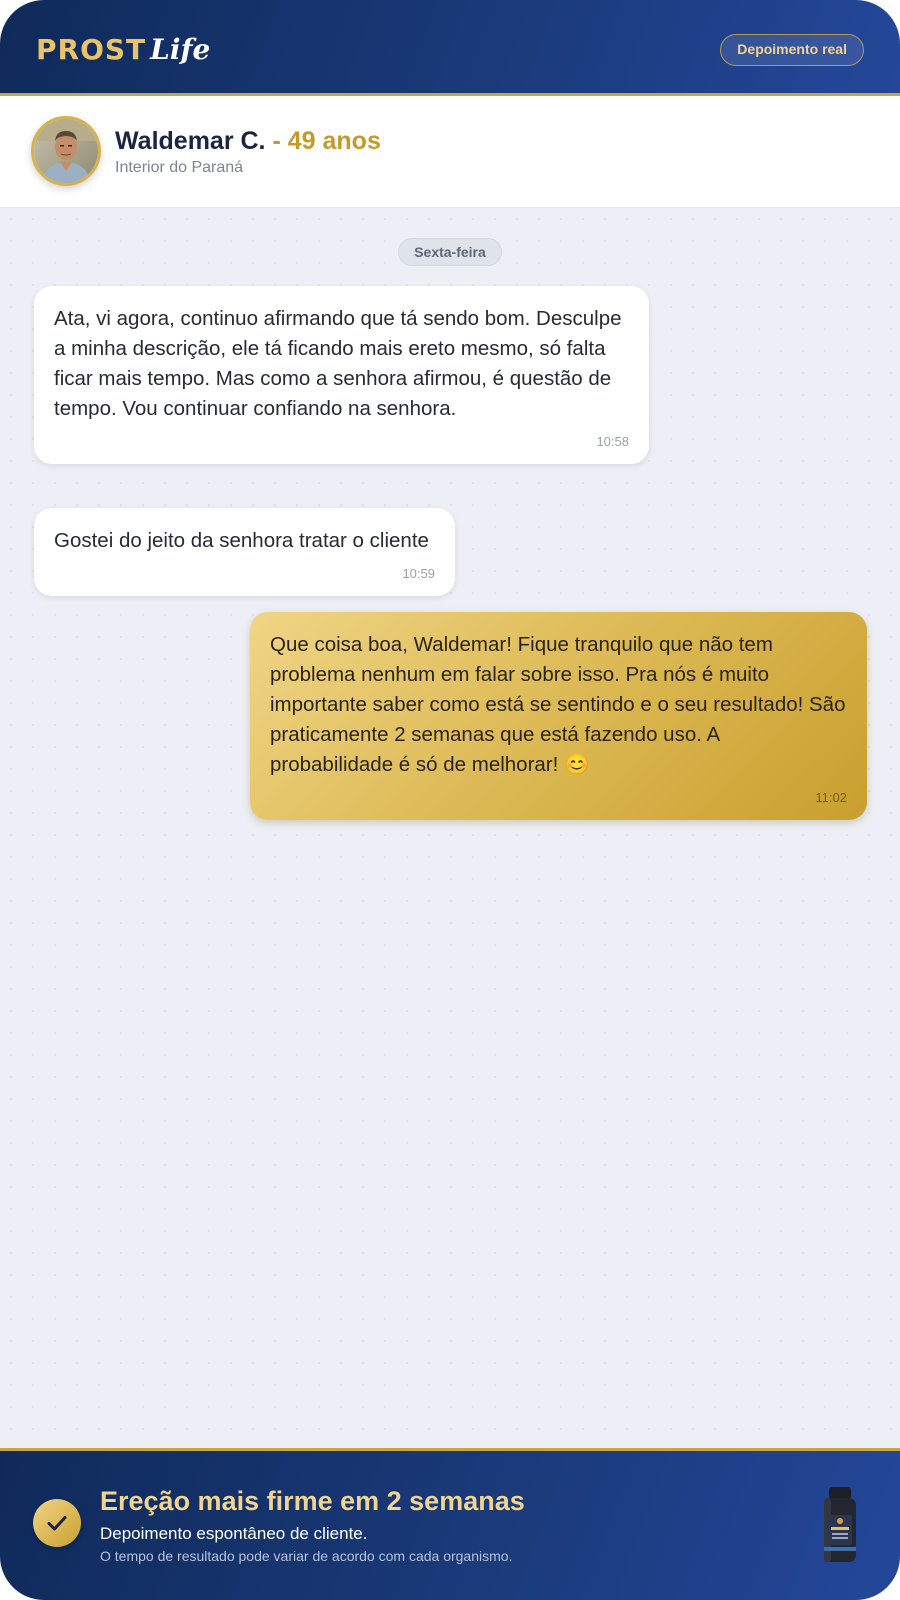  Describe the element at coordinates (792, 50) in the screenshot. I see `testimonial-badge: Depoimento real` at that location.